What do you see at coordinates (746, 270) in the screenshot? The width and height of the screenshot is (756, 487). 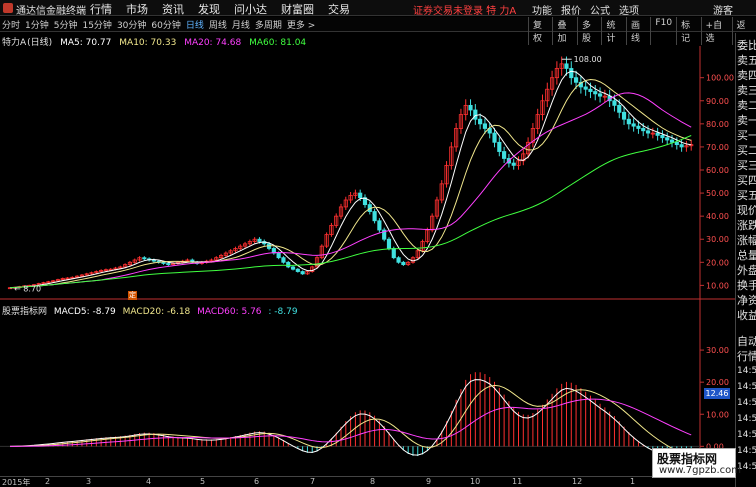 I see `label-outer: 外盘` at bounding box center [746, 270].